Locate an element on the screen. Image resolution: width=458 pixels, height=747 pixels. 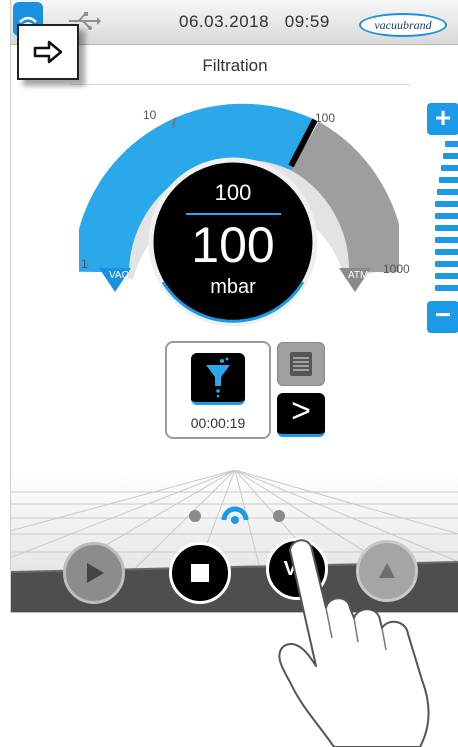
date-text: 06.03.2018 is located at coordinates (224, 21).